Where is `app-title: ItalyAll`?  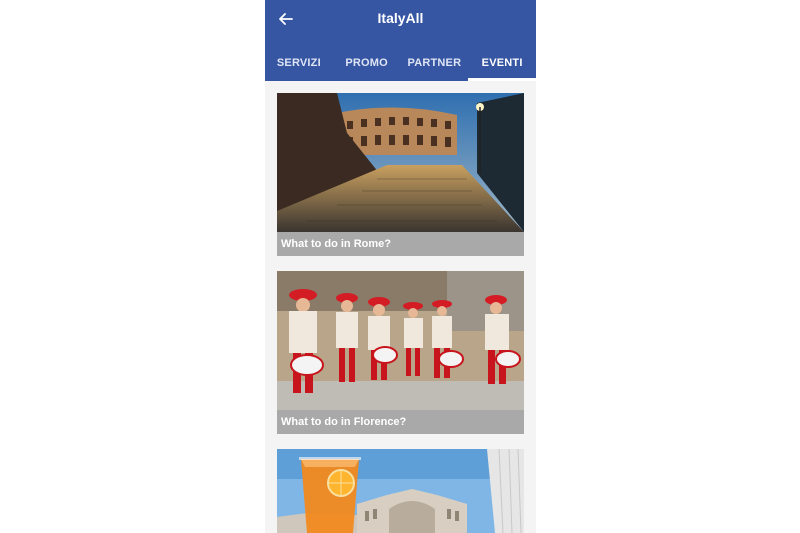 app-title: ItalyAll is located at coordinates (400, 18).